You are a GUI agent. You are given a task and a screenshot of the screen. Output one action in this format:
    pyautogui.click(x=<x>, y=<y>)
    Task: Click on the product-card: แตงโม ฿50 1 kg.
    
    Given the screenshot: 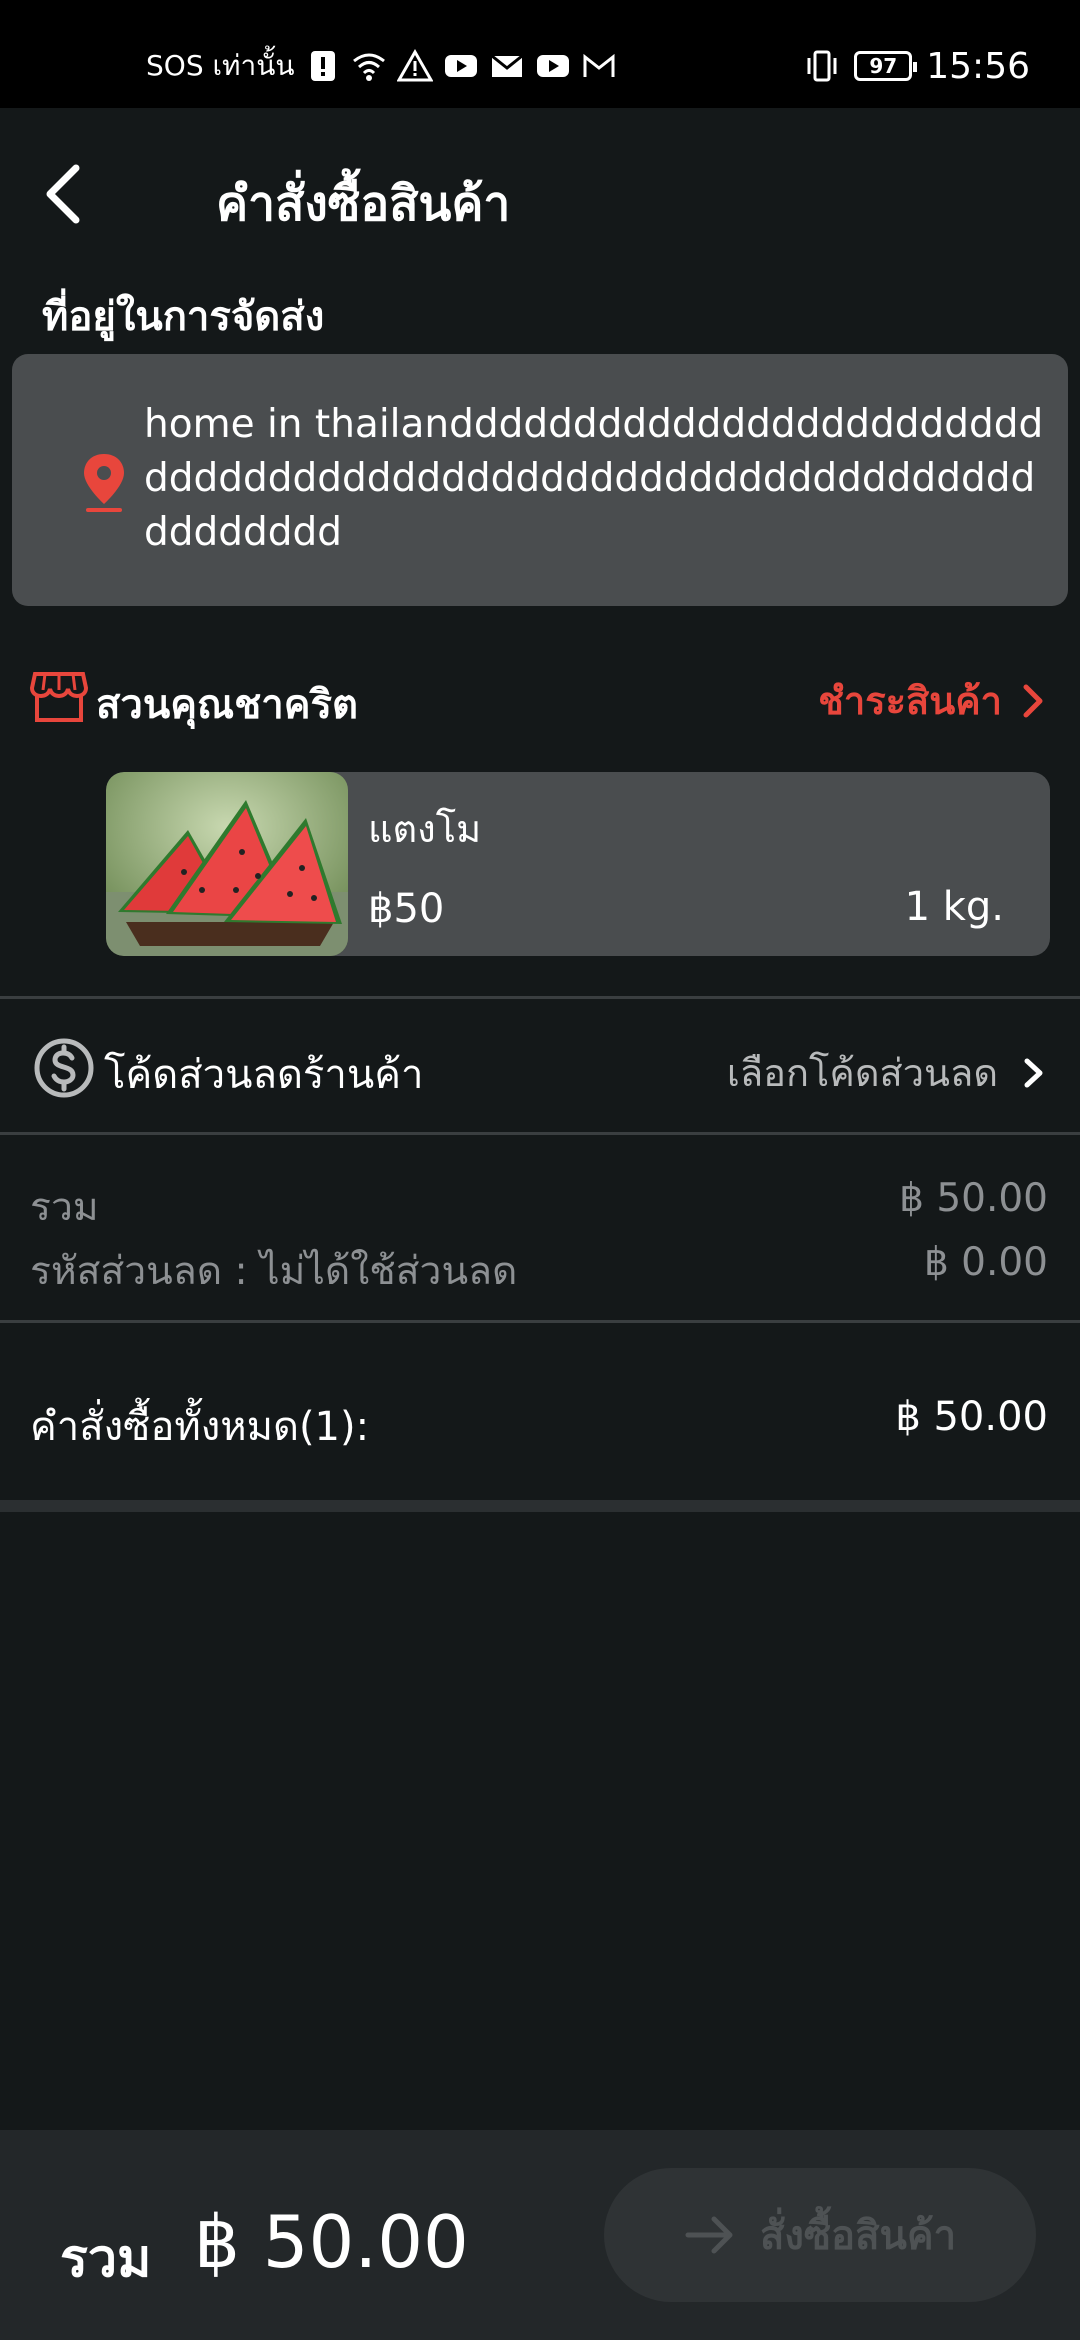 What is the action you would take?
    pyautogui.click(x=578, y=864)
    